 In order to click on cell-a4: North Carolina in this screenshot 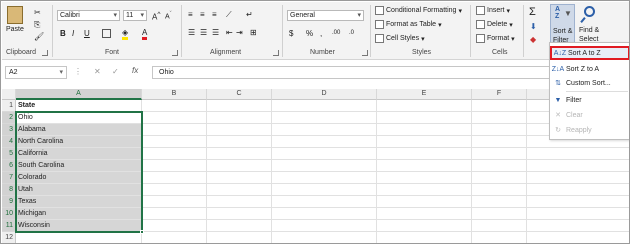, I will do `click(79, 142)`.